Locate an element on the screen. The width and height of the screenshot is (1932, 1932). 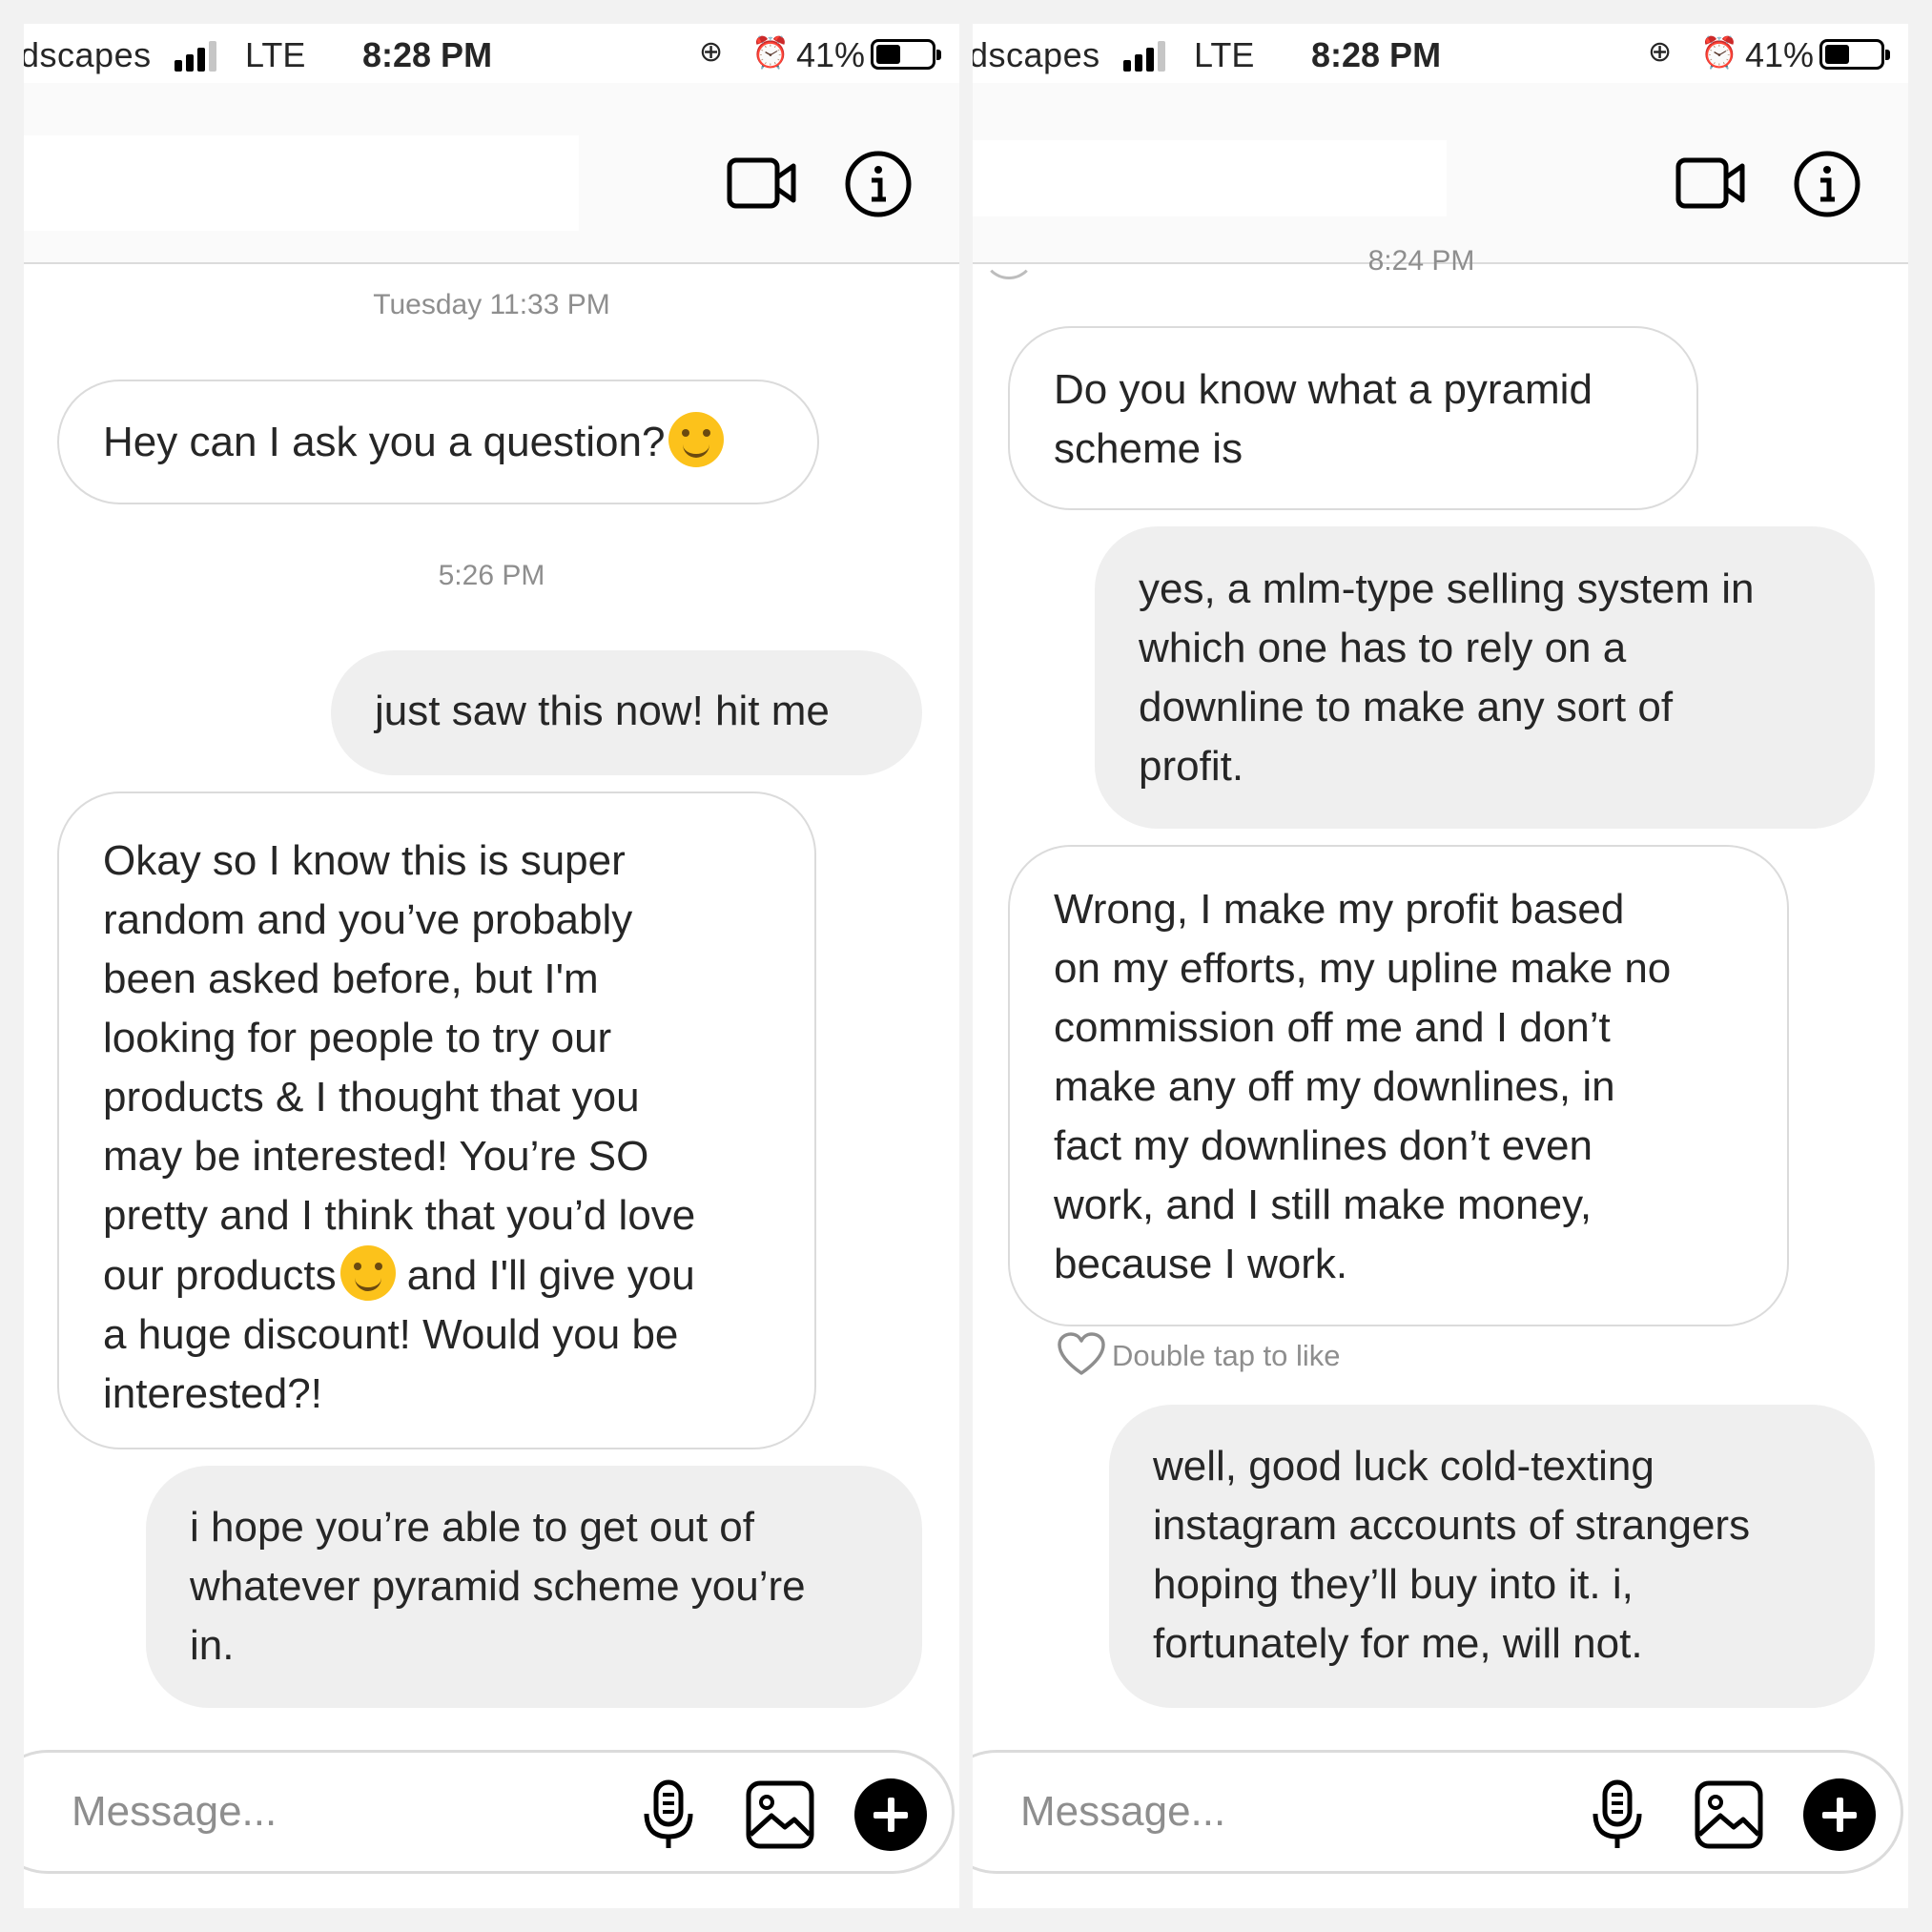
message-timestamp: Tuesday 11:33 PM is located at coordinates (491, 304).